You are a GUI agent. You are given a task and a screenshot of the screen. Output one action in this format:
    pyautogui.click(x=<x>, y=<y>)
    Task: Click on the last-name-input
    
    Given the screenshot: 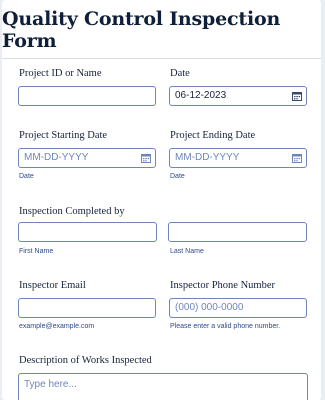 What is the action you would take?
    pyautogui.click(x=237, y=232)
    